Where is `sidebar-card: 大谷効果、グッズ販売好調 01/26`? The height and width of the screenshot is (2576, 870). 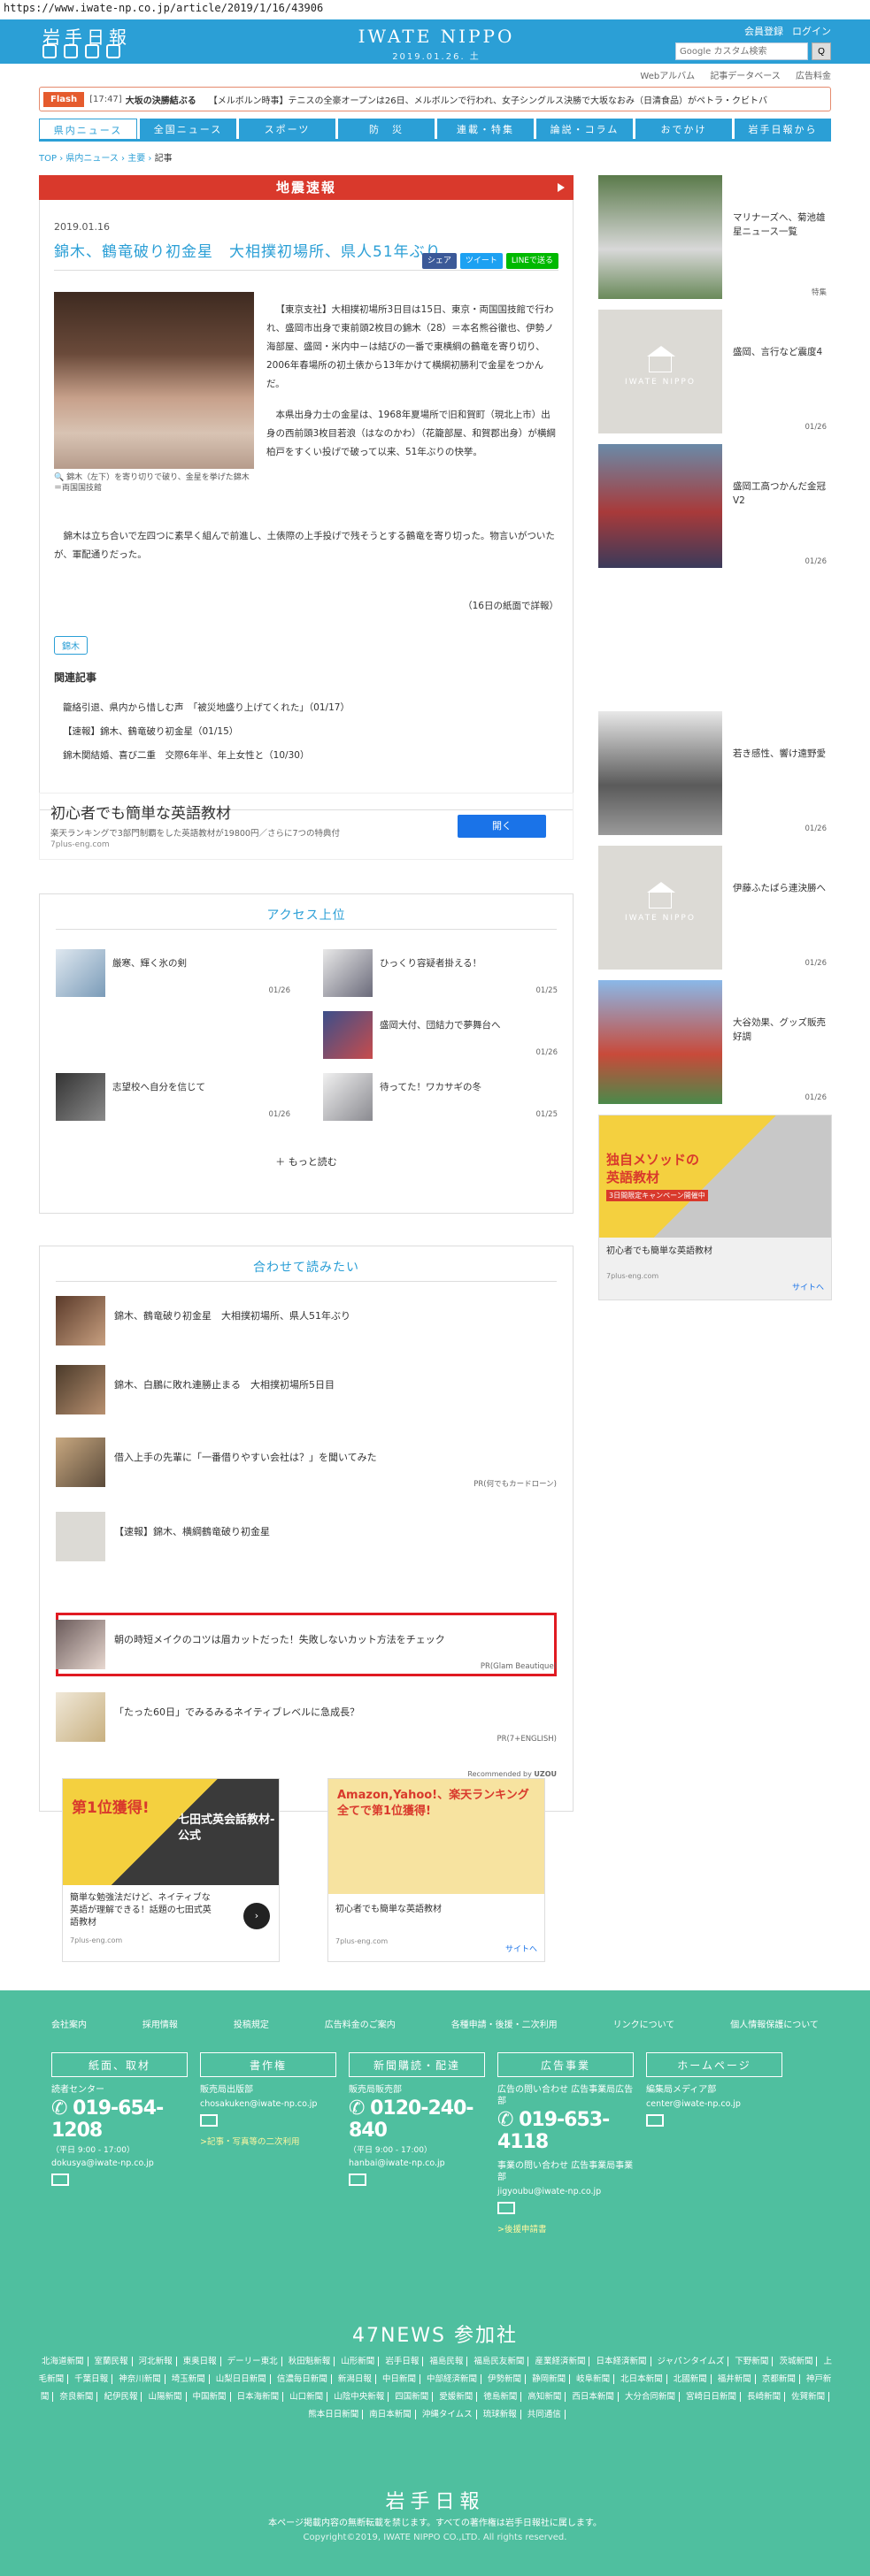
sidebar-card: 大谷効果、グッズ販売好調 01/26 is located at coordinates (715, 1045).